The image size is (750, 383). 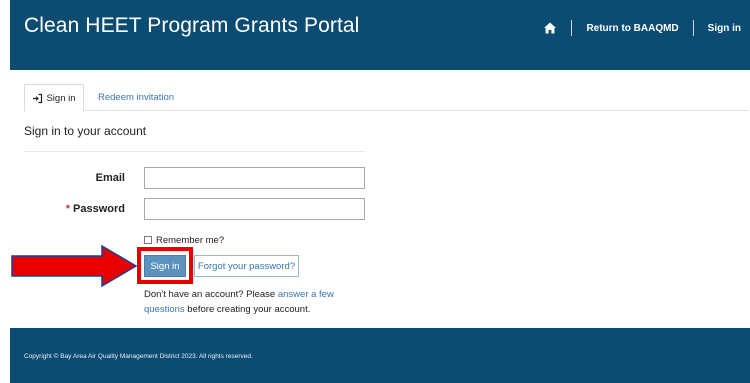 What do you see at coordinates (190, 240) in the screenshot?
I see `remember-me-label: Remember me?` at bounding box center [190, 240].